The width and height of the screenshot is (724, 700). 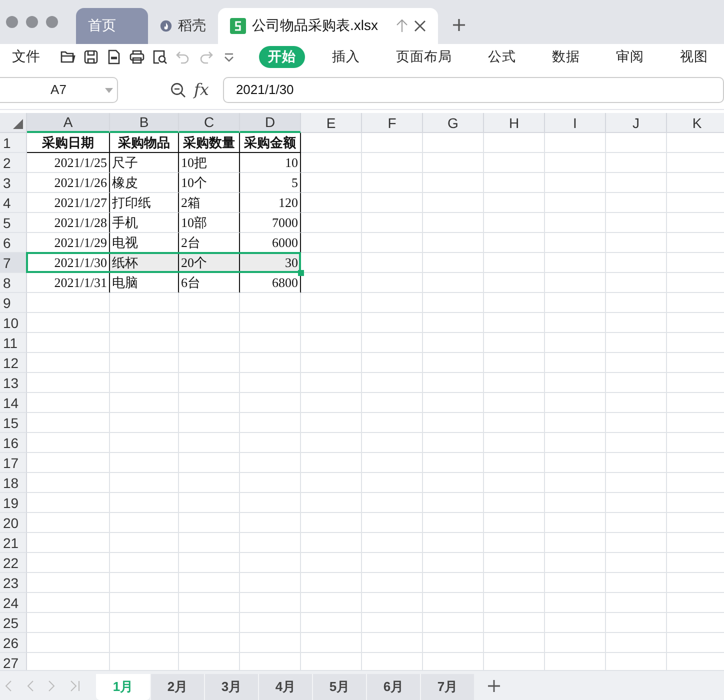 What do you see at coordinates (13, 443) in the screenshot?
I see `row-header: 16` at bounding box center [13, 443].